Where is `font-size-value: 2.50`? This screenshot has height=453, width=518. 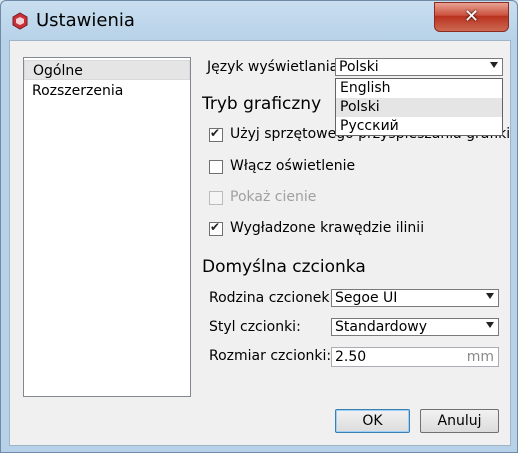 font-size-value: 2.50 is located at coordinates (351, 357).